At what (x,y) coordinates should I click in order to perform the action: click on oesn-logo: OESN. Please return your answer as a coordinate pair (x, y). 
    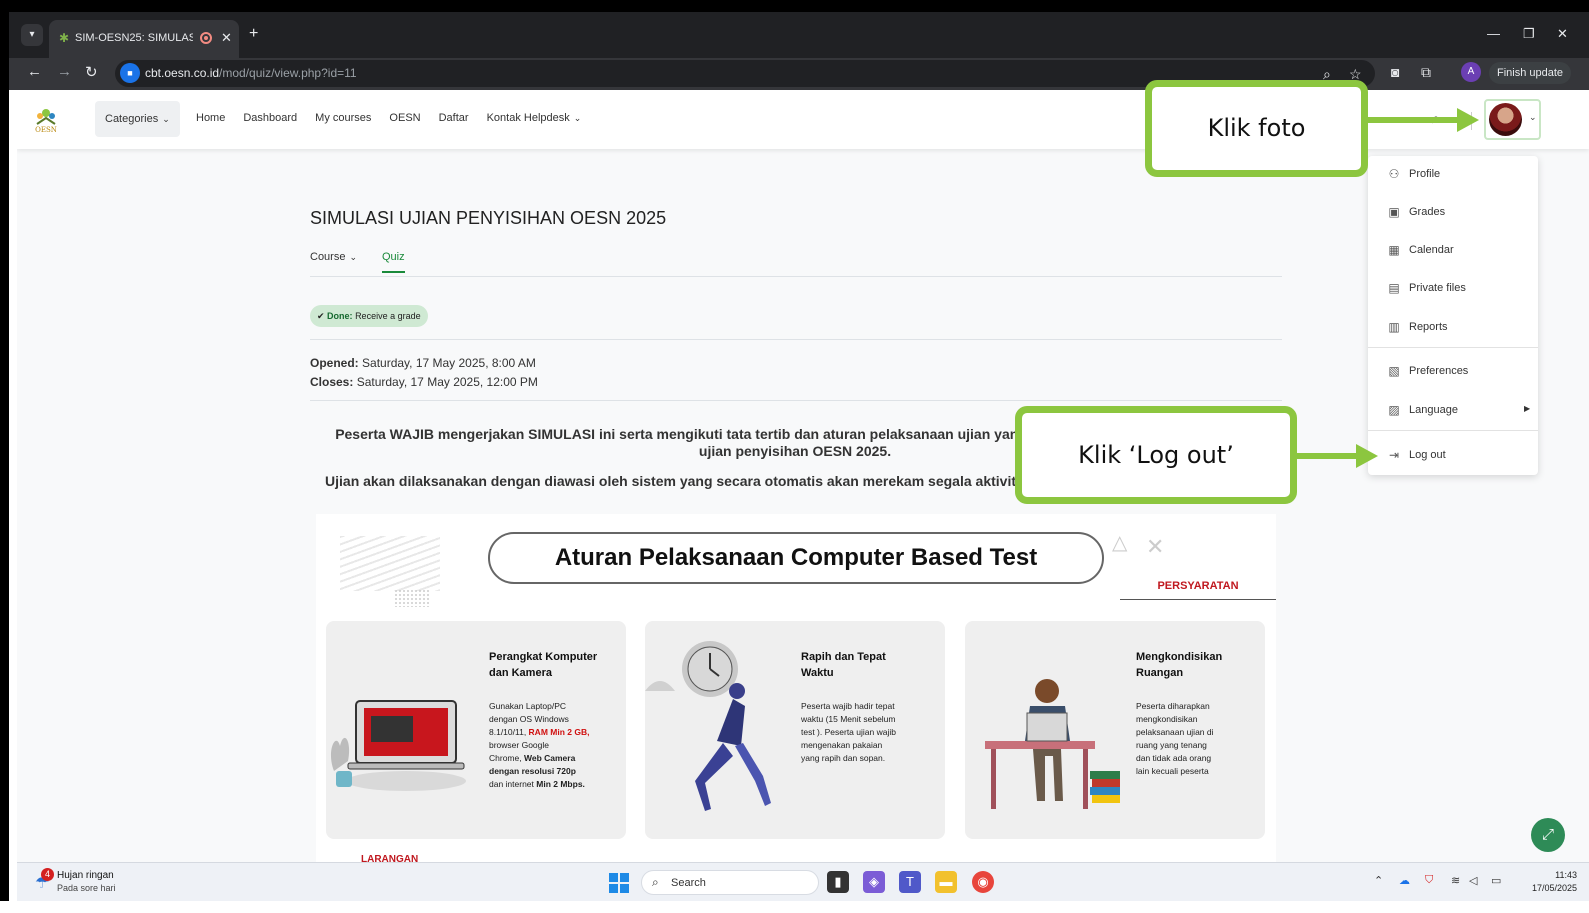
    Looking at the image, I should click on (46, 119).